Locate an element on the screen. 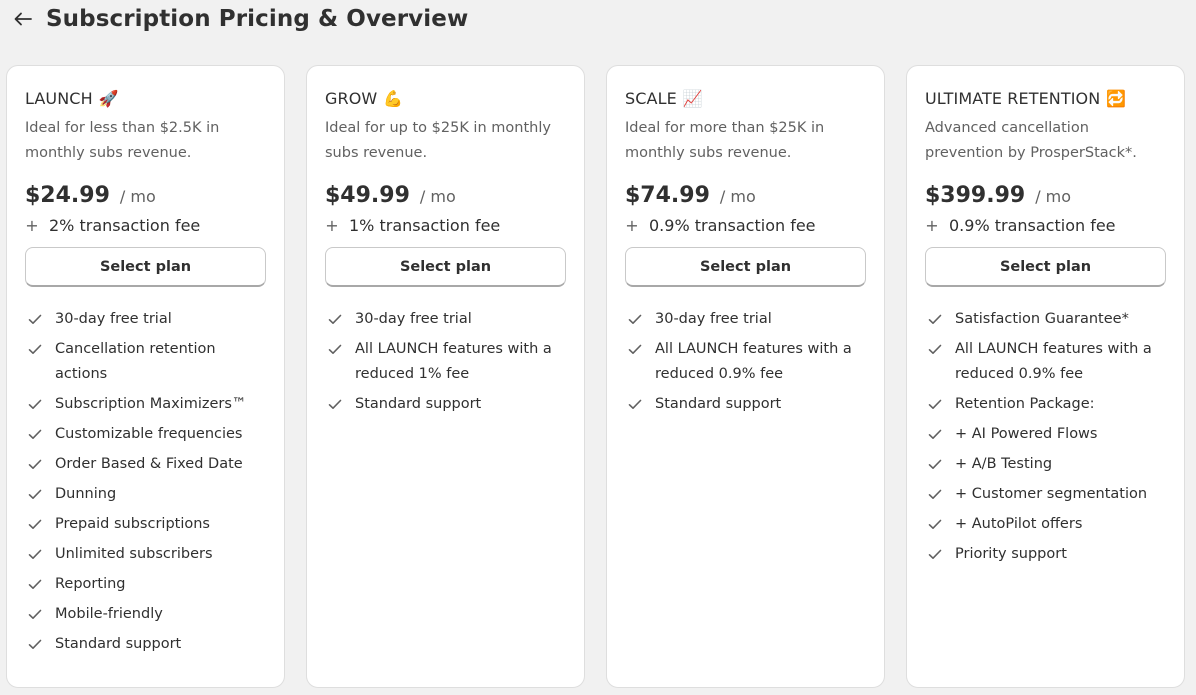 The height and width of the screenshot is (695, 1196). feature-item: Dunning is located at coordinates (145, 494).